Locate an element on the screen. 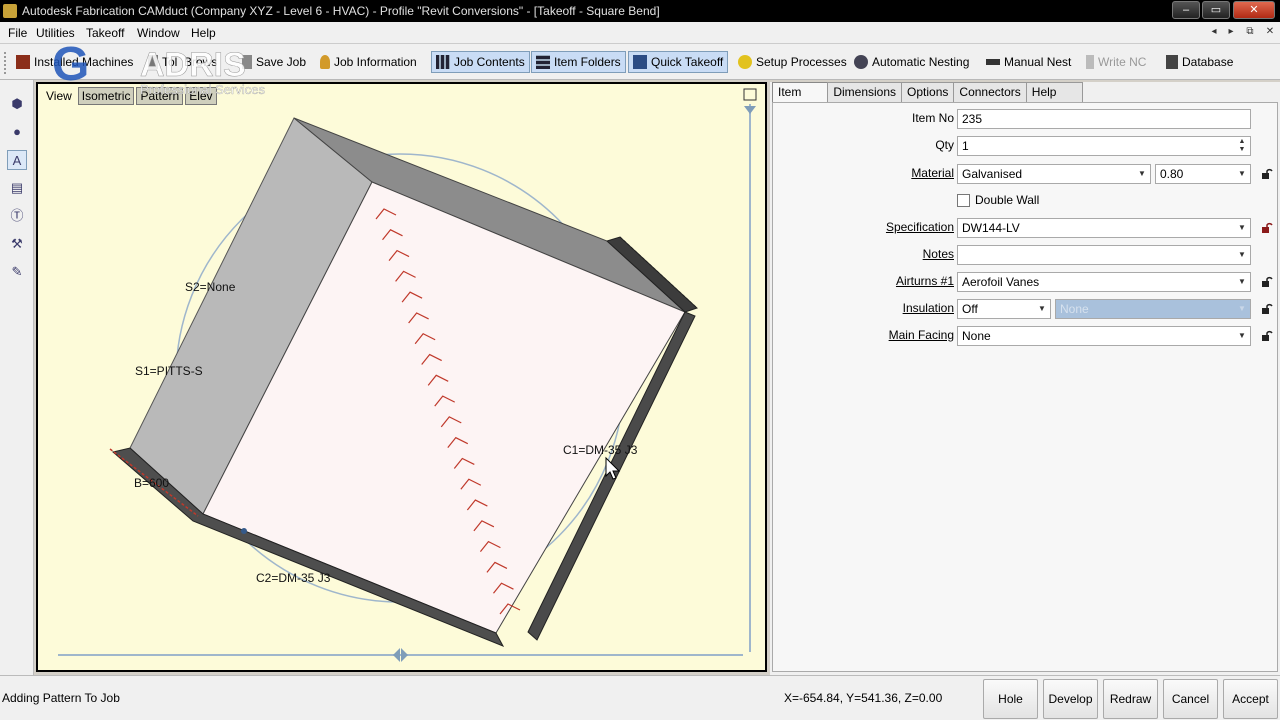  insulation-select: Off ▼ is located at coordinates (1004, 309).